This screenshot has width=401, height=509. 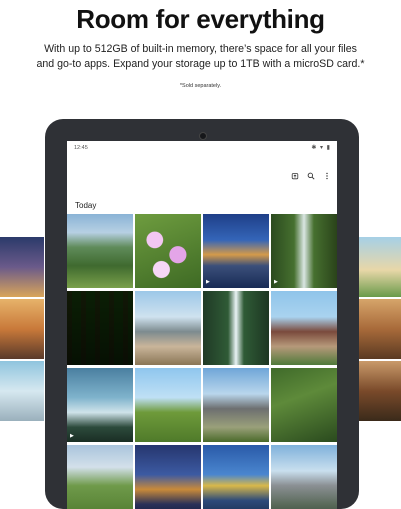 What do you see at coordinates (168, 251) in the screenshot?
I see `pink-flowers-photo` at bounding box center [168, 251].